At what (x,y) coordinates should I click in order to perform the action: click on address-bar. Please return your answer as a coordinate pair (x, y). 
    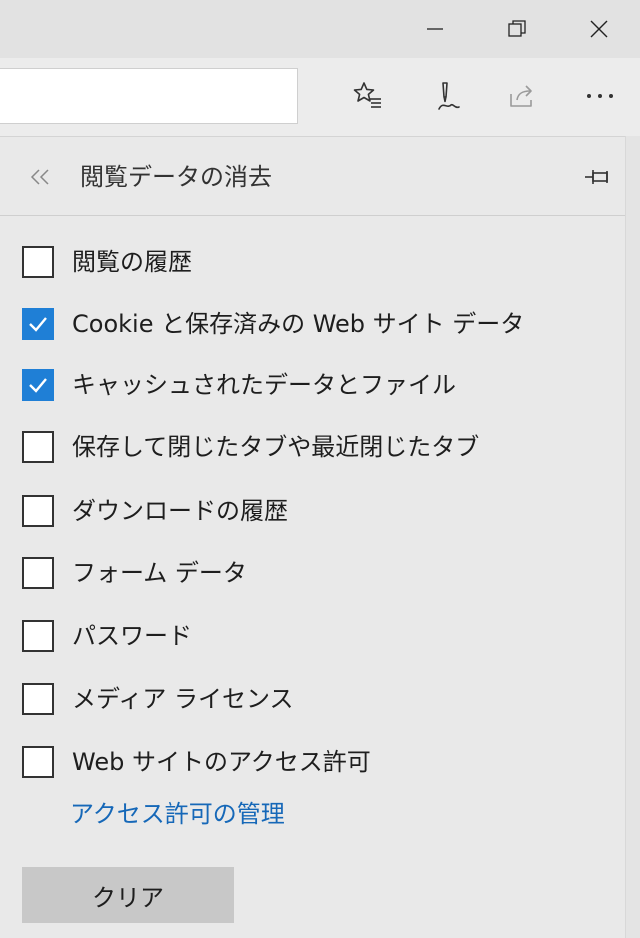
    Looking at the image, I should click on (149, 96).